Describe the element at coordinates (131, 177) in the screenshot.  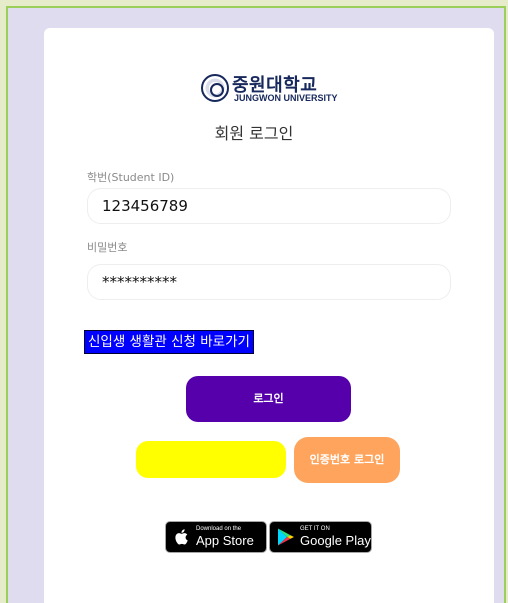
I see `student-id-label: 학번(Student ID)` at that location.